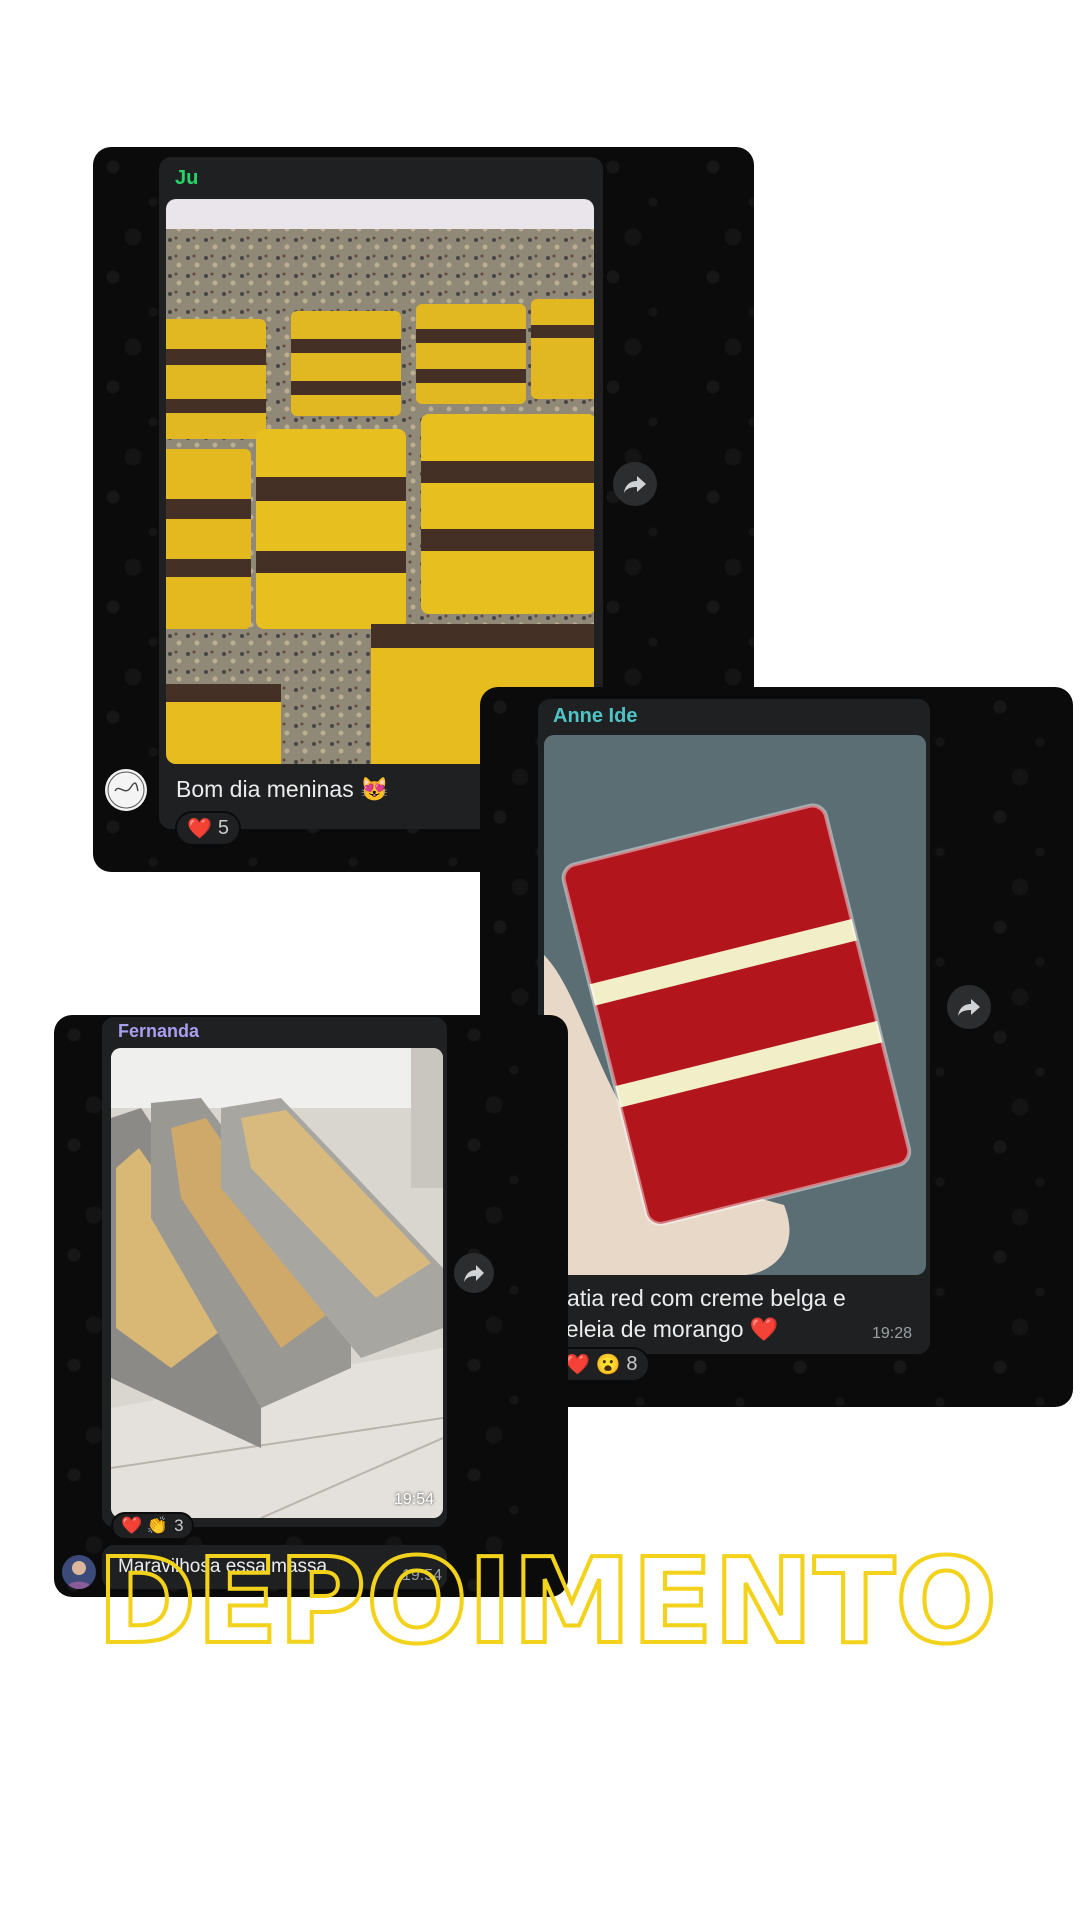  I want to click on depoimento-title: DEPOIMENTO, so click(547, 1600).